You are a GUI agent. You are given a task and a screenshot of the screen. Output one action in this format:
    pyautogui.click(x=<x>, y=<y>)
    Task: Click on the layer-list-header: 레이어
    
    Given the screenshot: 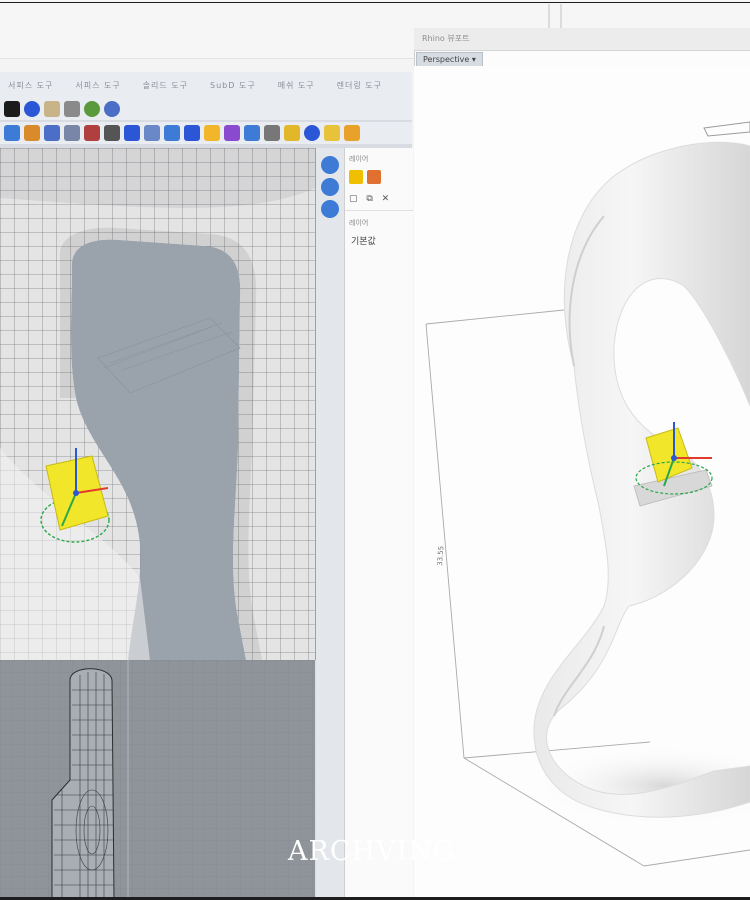 What is the action you would take?
    pyautogui.click(x=359, y=223)
    